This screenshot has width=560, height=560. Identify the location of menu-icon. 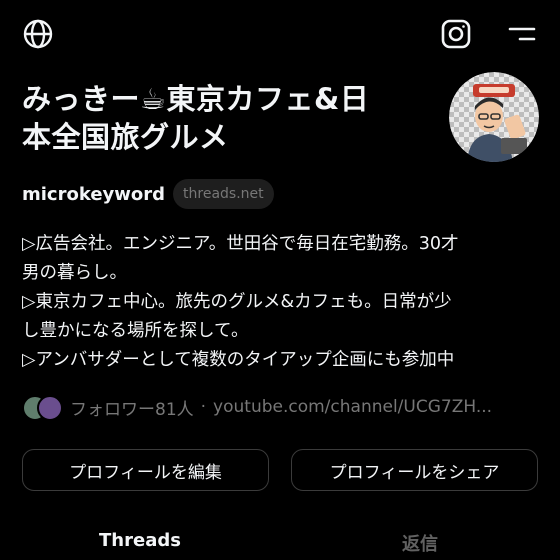
(522, 34).